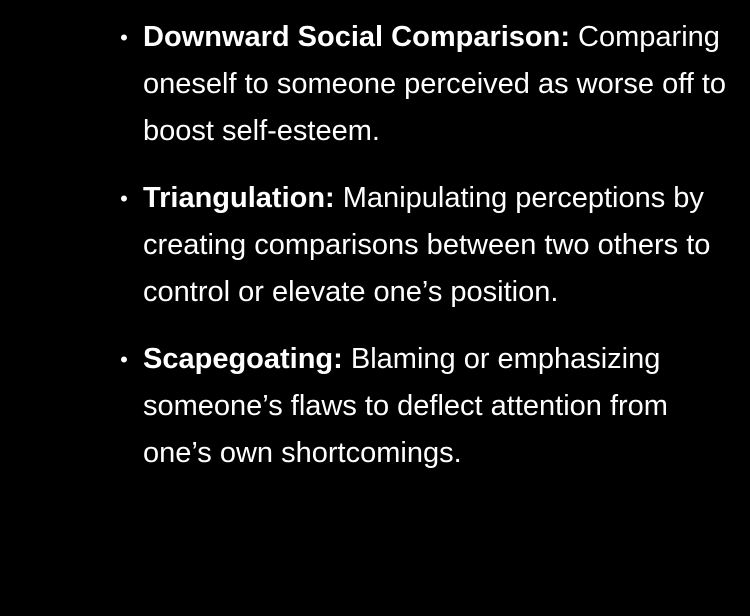 Image resolution: width=750 pixels, height=616 pixels. Describe the element at coordinates (239, 198) in the screenshot. I see `term-label: Triangulation:` at that location.